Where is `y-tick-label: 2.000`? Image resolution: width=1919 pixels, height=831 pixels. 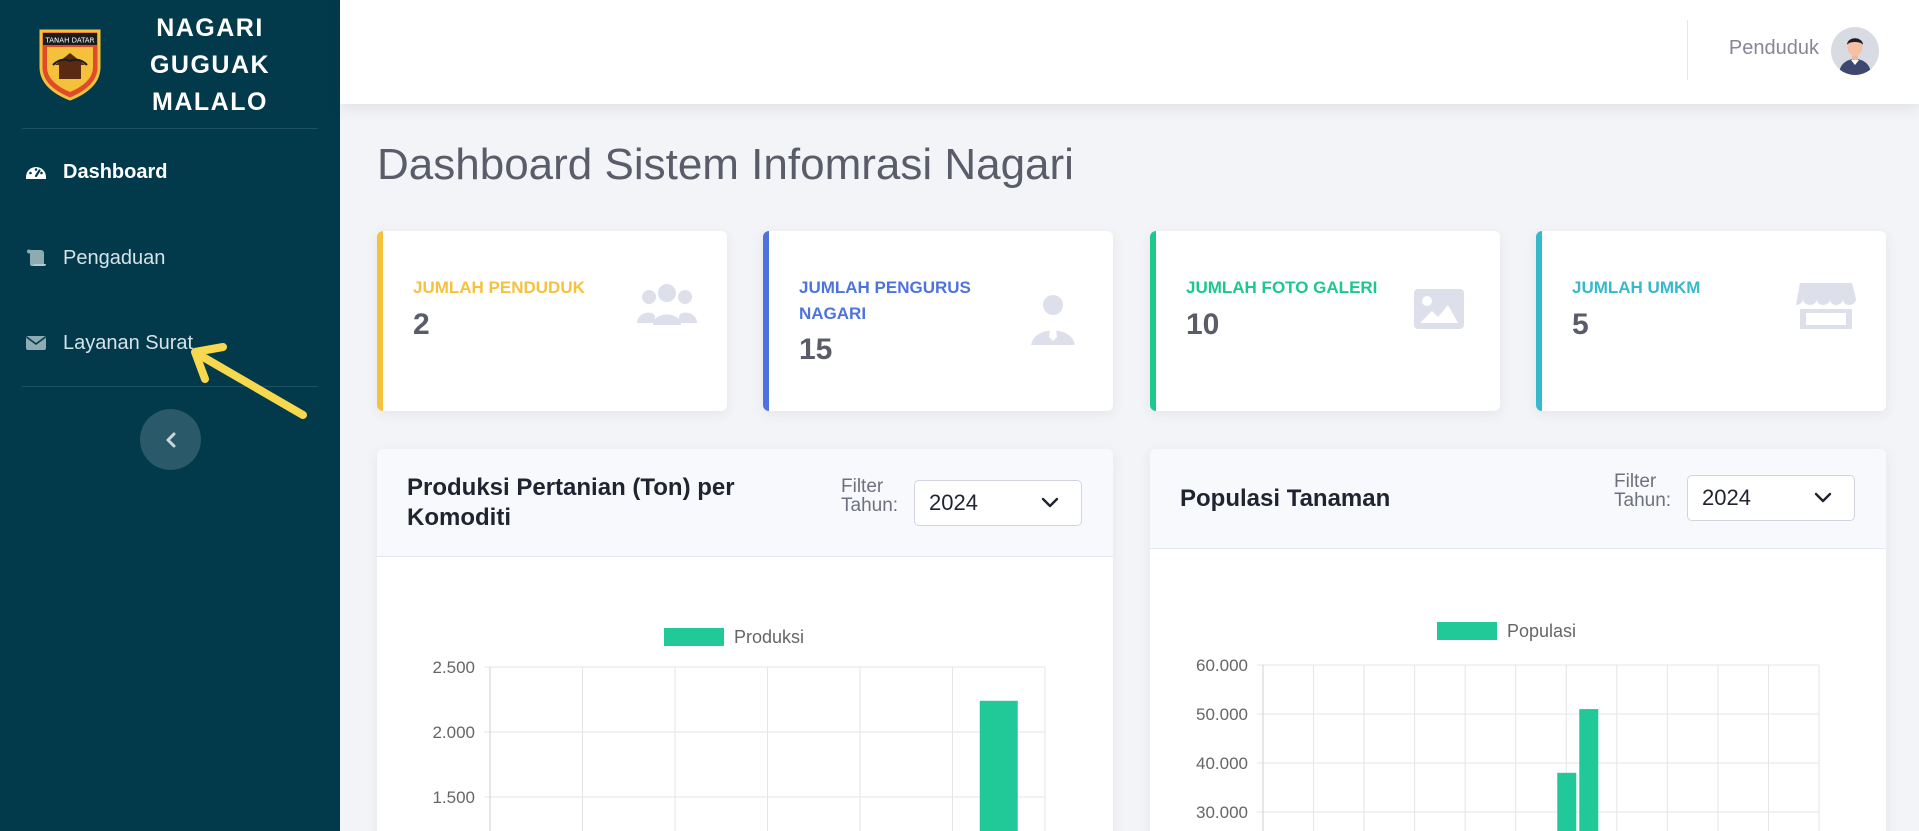
y-tick-label: 2.000 is located at coordinates (453, 732).